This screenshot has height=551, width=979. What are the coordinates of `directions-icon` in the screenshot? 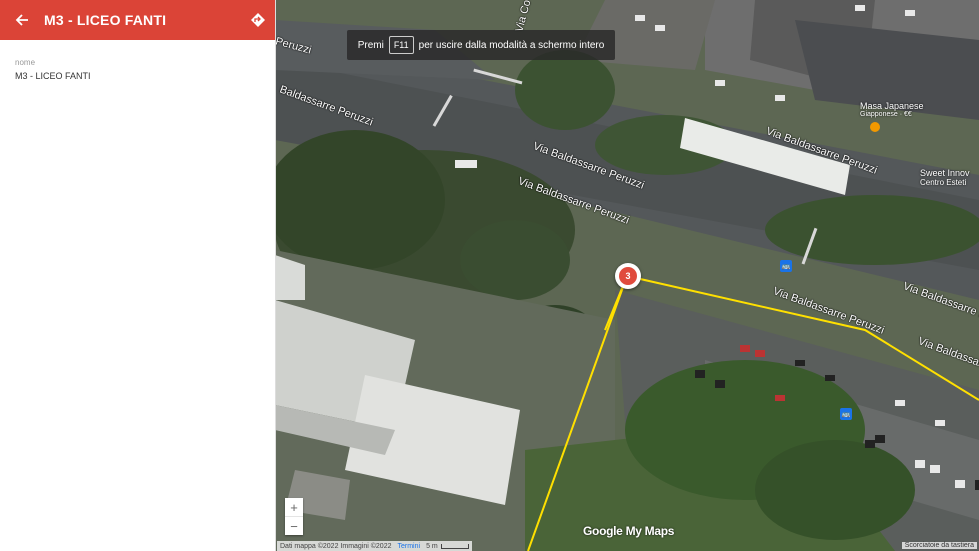 It's located at (258, 20).